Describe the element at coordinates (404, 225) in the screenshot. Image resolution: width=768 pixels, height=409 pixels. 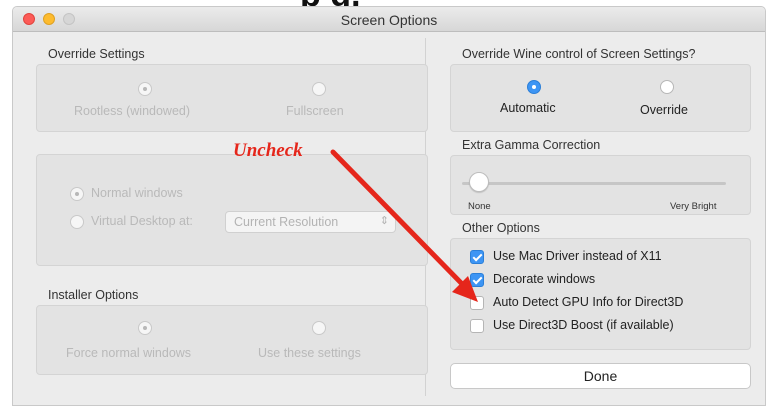
I see `red-arrow-icon` at that location.